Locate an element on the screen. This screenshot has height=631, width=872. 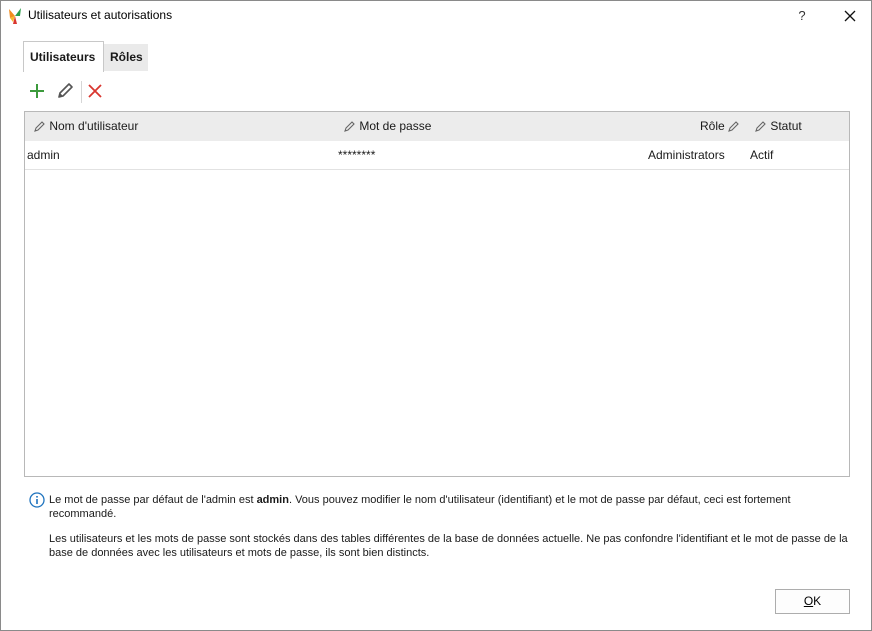
info-icon is located at coordinates (37, 500).